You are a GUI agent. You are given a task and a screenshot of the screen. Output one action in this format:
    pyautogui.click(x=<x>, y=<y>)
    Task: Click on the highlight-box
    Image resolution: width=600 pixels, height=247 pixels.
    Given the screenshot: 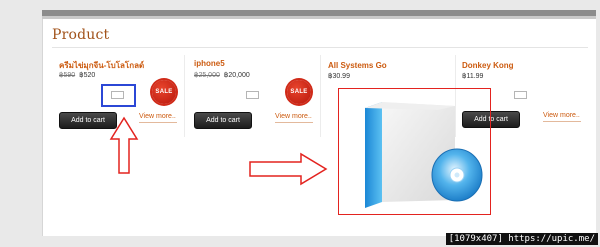 What is the action you would take?
    pyautogui.click(x=118, y=95)
    